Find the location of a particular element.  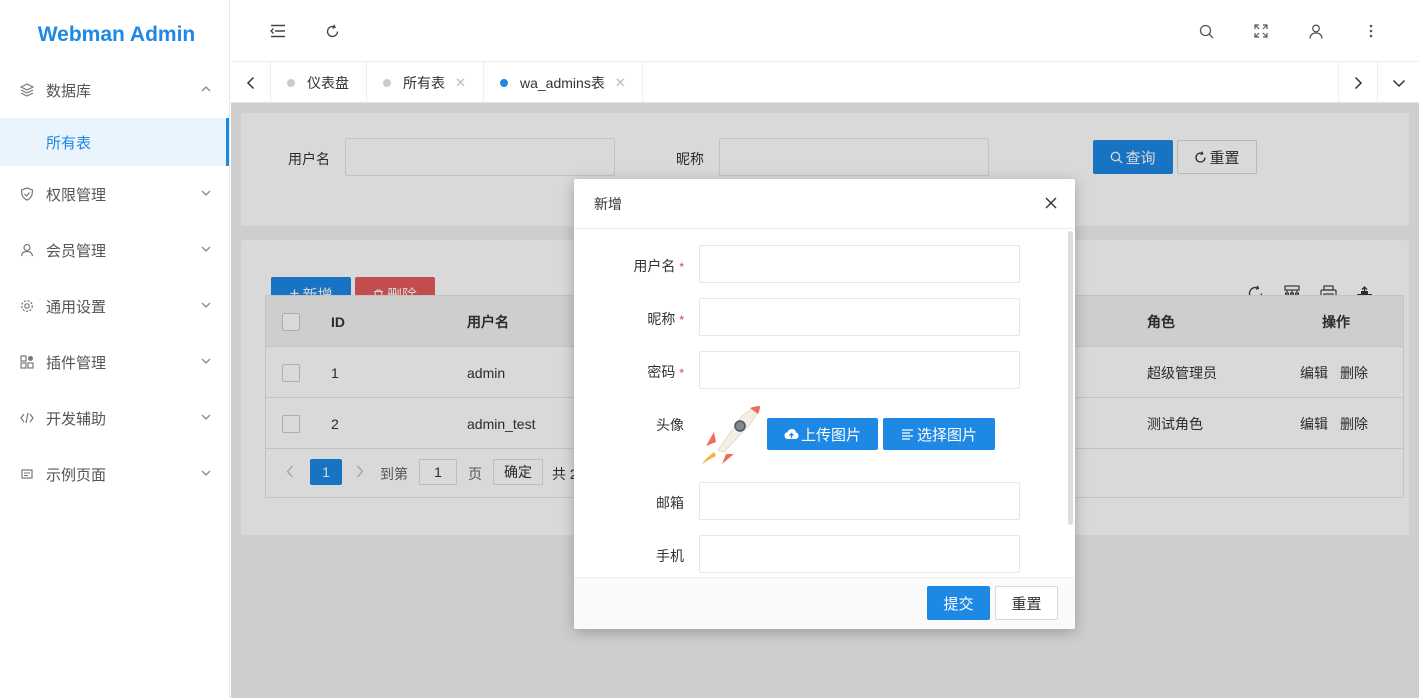

sidebar-item-label: 权限管理 is located at coordinates (76, 195).